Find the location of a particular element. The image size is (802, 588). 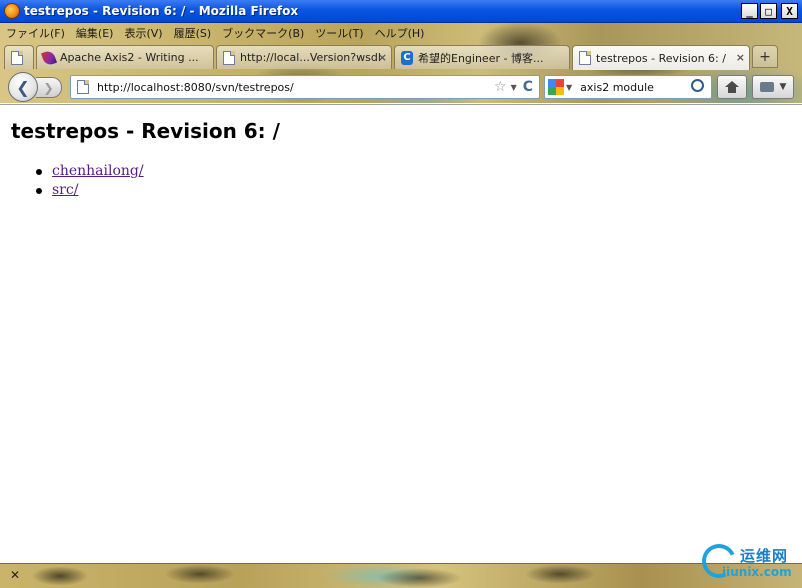

close-icon: ✕ is located at coordinates (15, 575).